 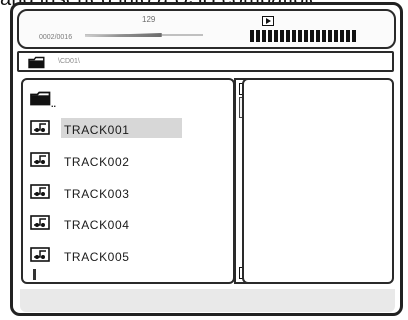 I want to click on track-label: TRACK001, so click(x=97, y=130).